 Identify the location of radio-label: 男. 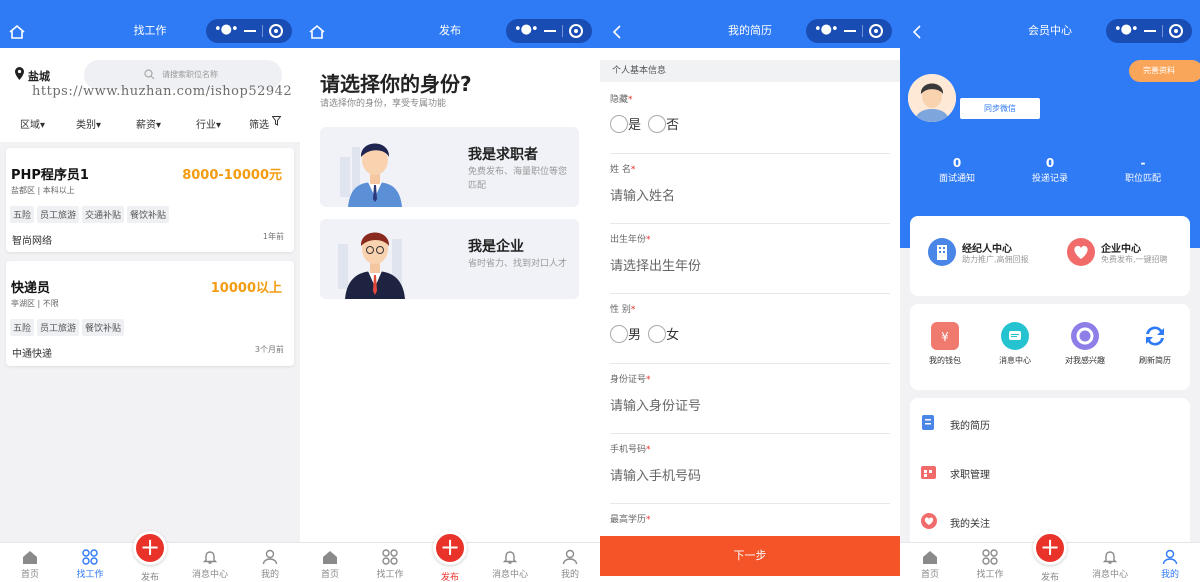
(635, 335).